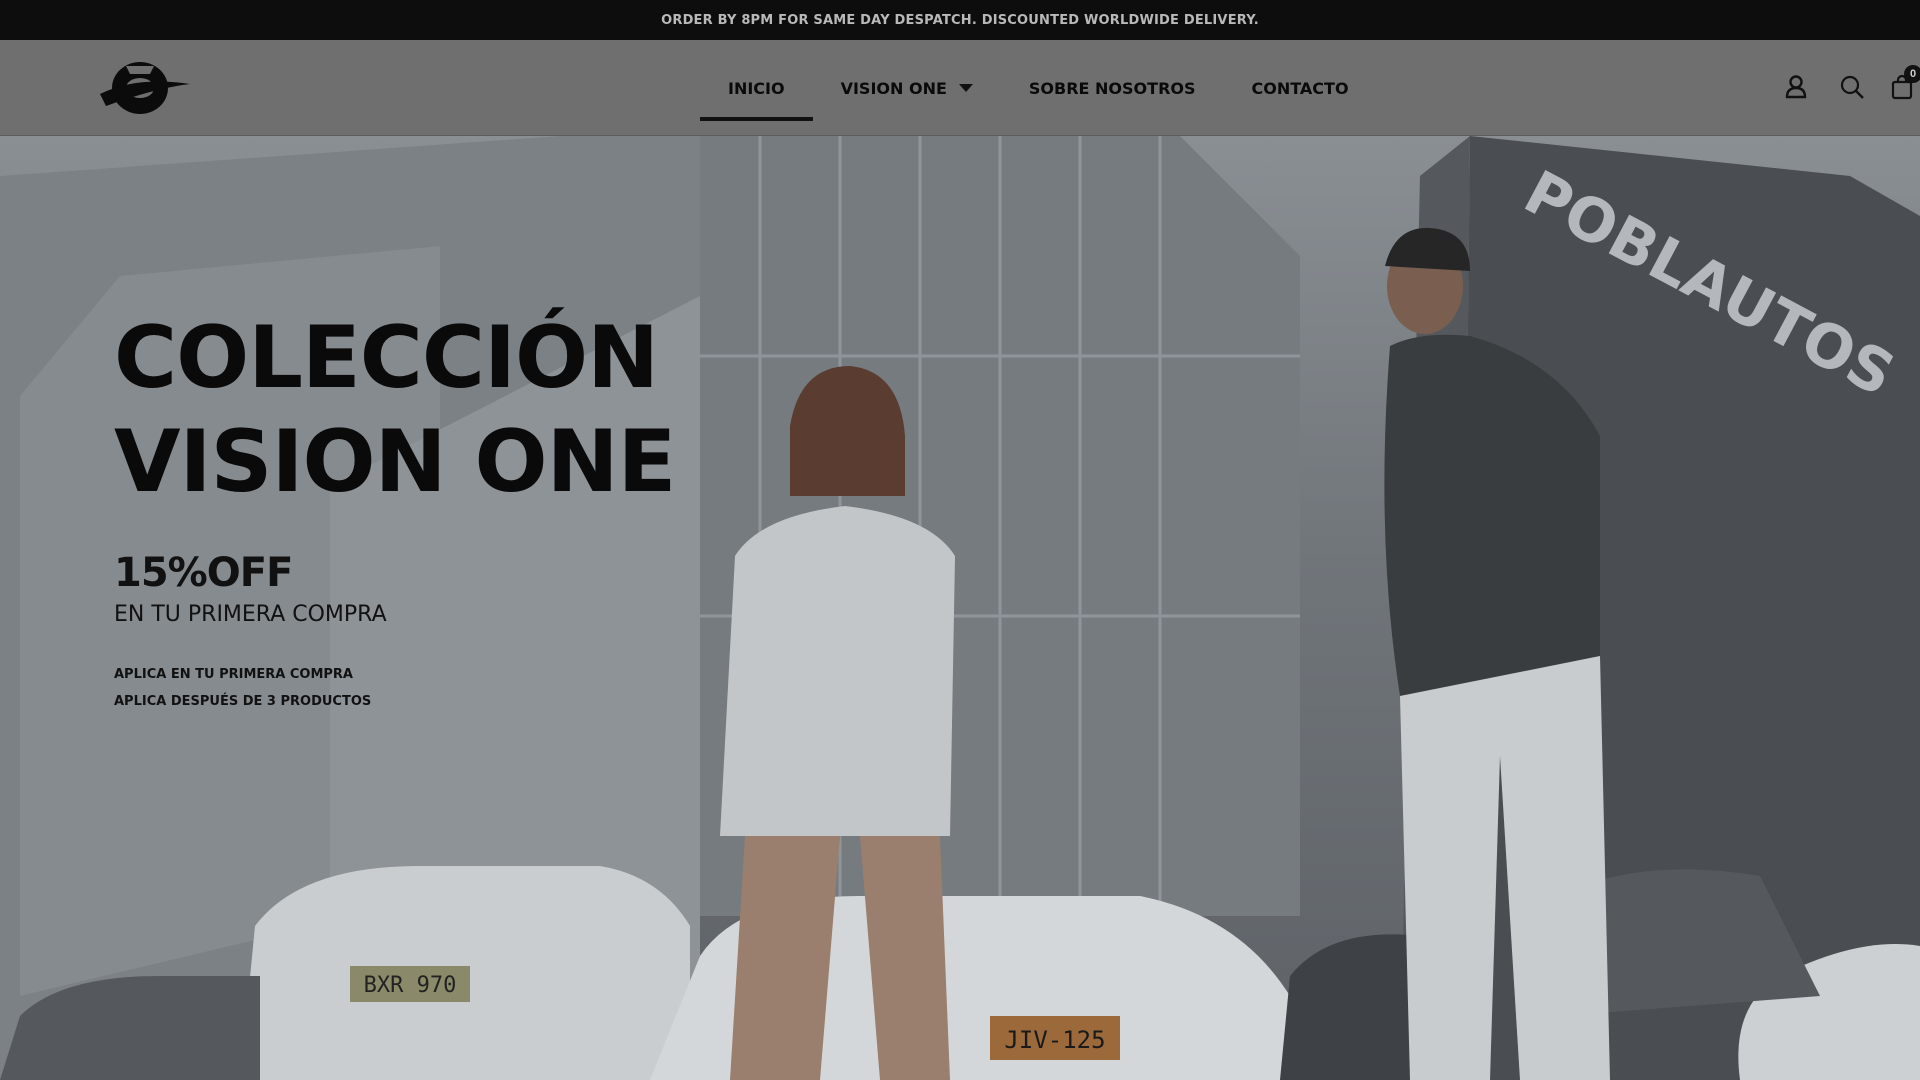  Describe the element at coordinates (1796, 87) in the screenshot. I see `user-icon` at that location.